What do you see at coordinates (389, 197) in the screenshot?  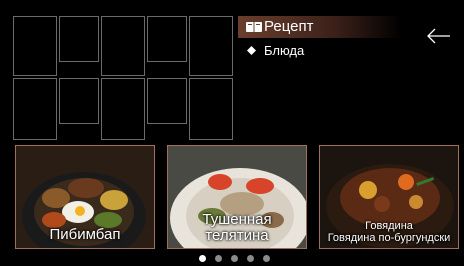 I see `recipe-card-beef-bourguignon: Говядина Говядина по-бургундски` at bounding box center [389, 197].